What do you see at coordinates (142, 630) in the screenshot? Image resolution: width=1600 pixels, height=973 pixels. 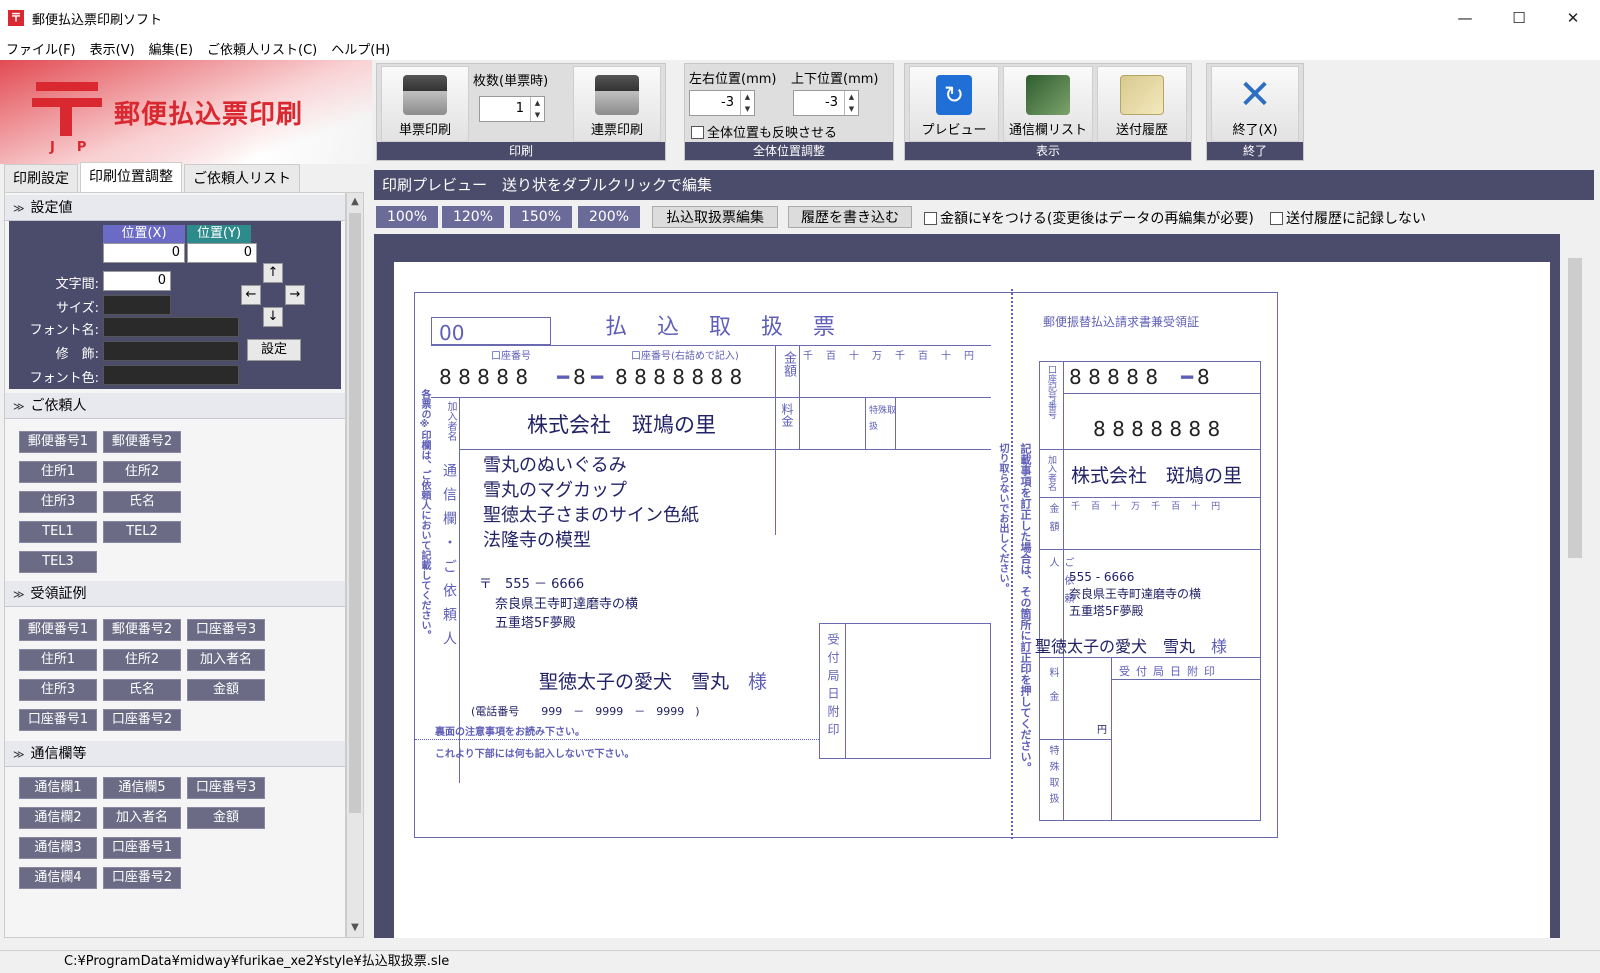 I see `receipt-btn-zip2: 郵便番号2` at bounding box center [142, 630].